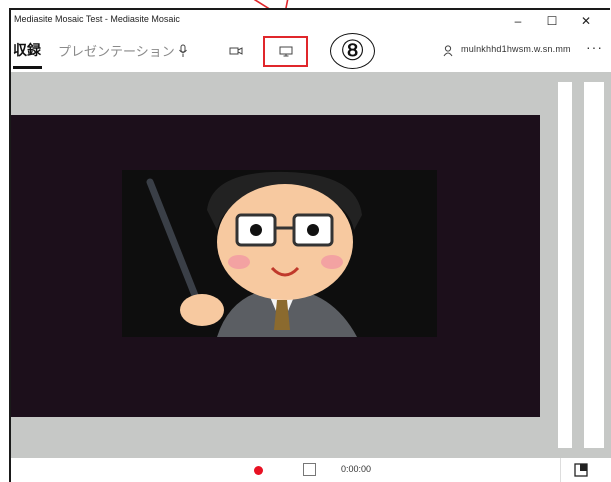 This screenshot has width=611, height=482. I want to click on microphone-button, so click(183, 51).